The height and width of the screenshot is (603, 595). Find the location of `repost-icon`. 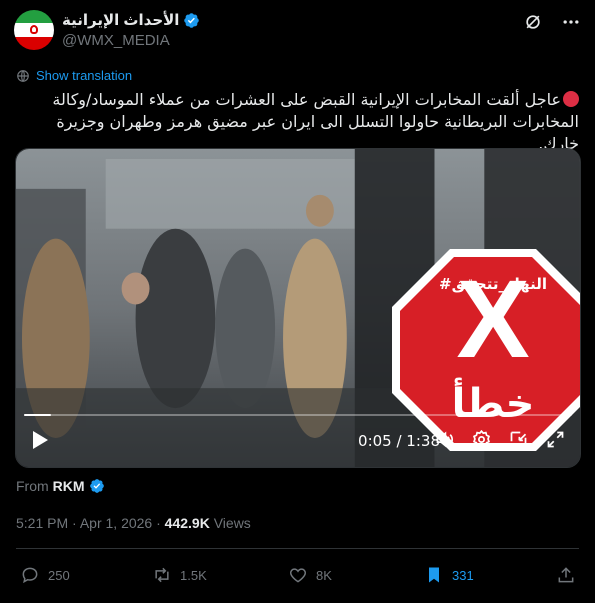

repost-icon is located at coordinates (162, 575).